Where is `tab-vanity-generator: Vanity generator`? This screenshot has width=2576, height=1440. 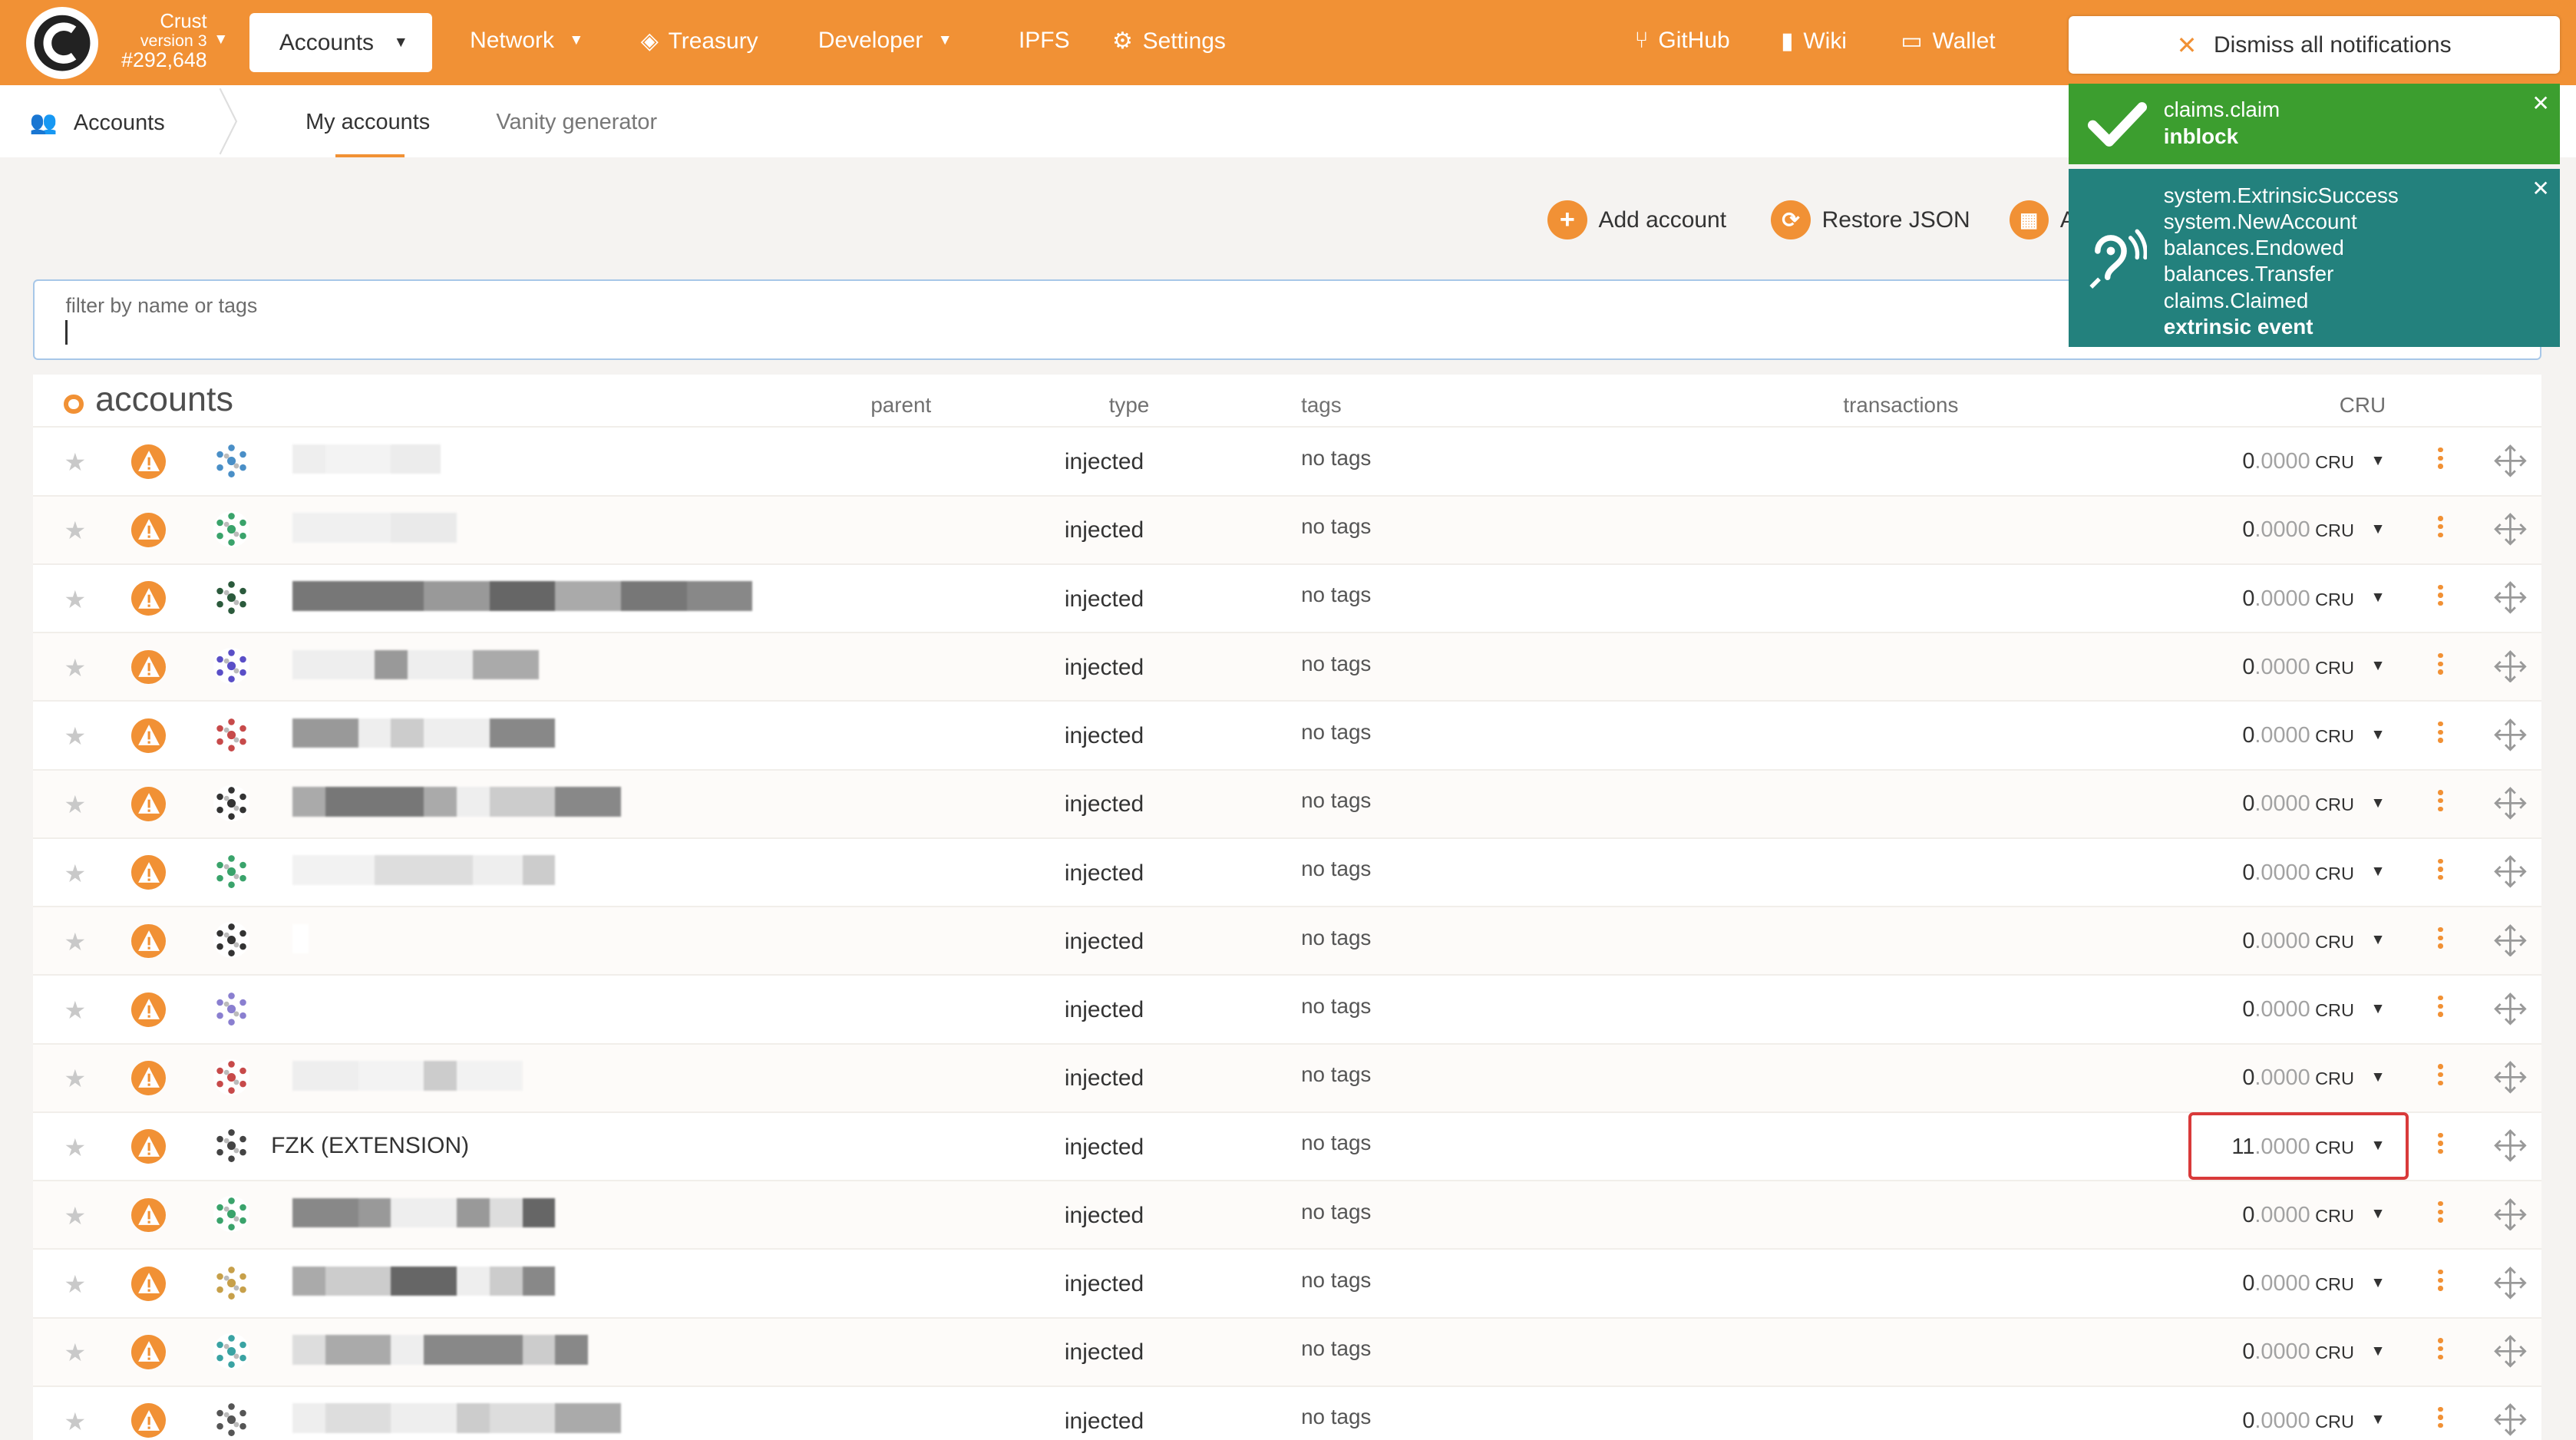
tab-vanity-generator: Vanity generator is located at coordinates (576, 122).